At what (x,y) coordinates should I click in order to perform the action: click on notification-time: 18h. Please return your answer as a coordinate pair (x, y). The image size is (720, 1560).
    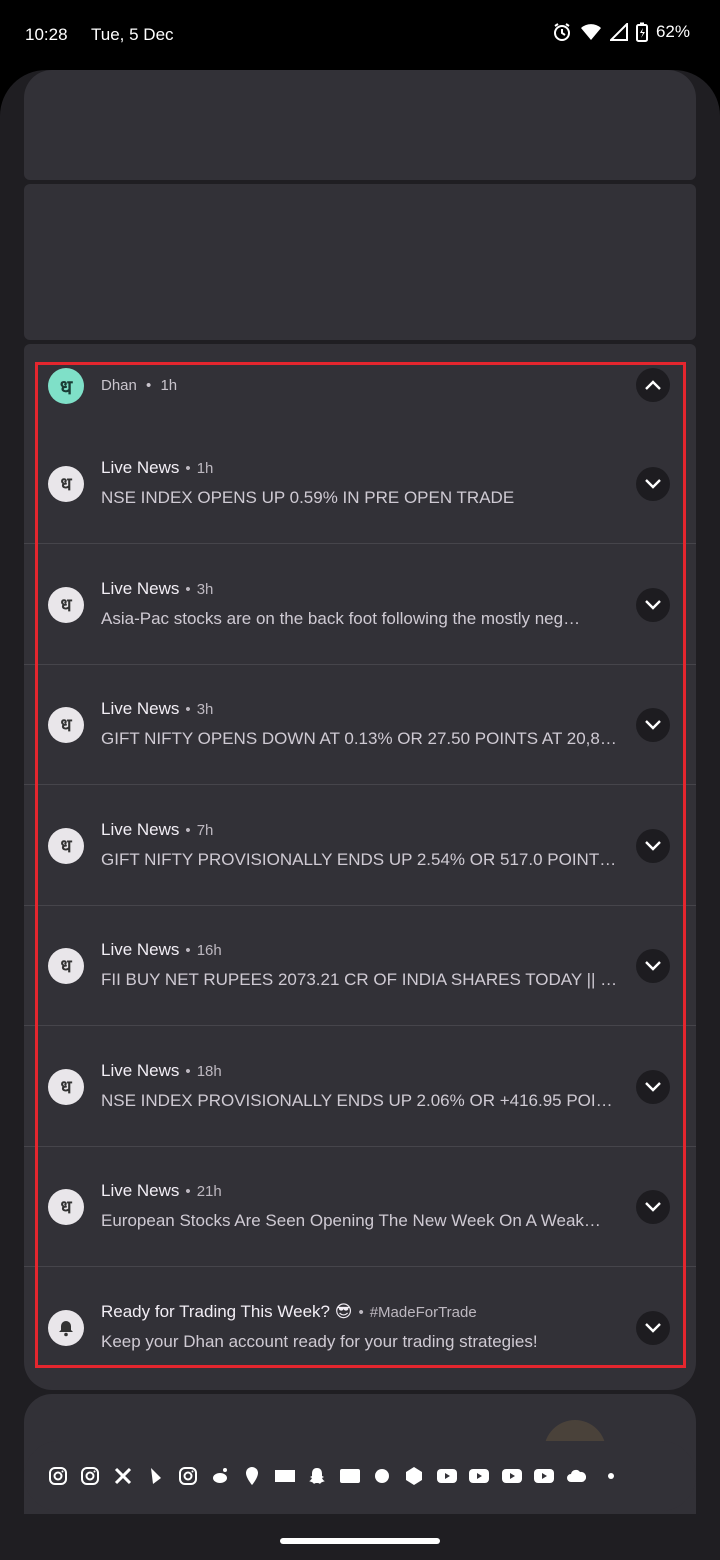
    Looking at the image, I should click on (209, 1071).